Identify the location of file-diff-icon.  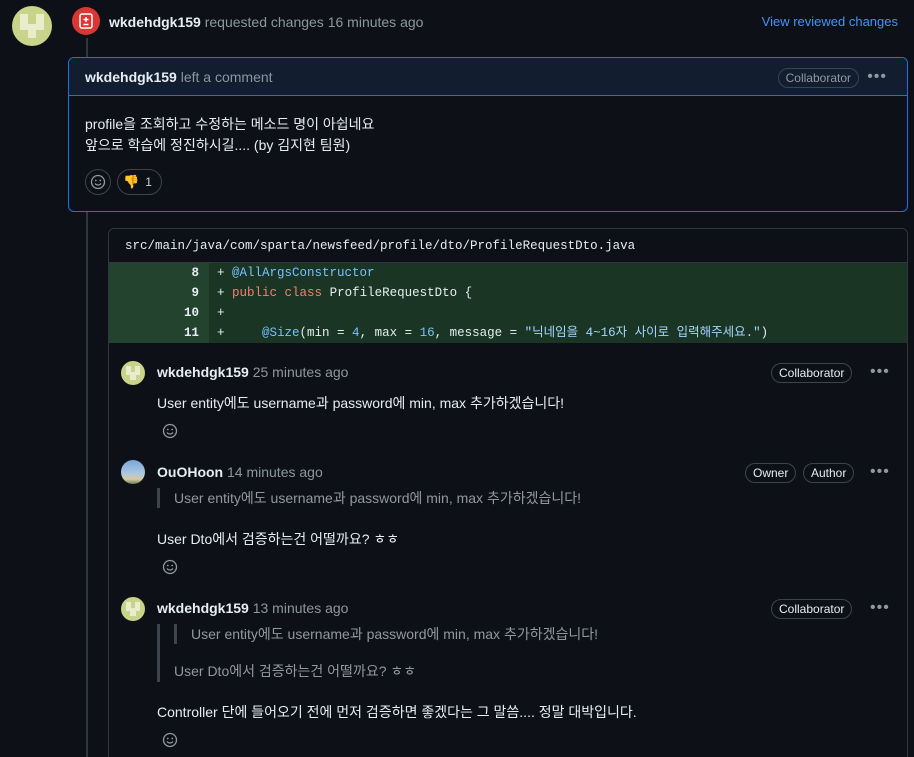
(86, 21).